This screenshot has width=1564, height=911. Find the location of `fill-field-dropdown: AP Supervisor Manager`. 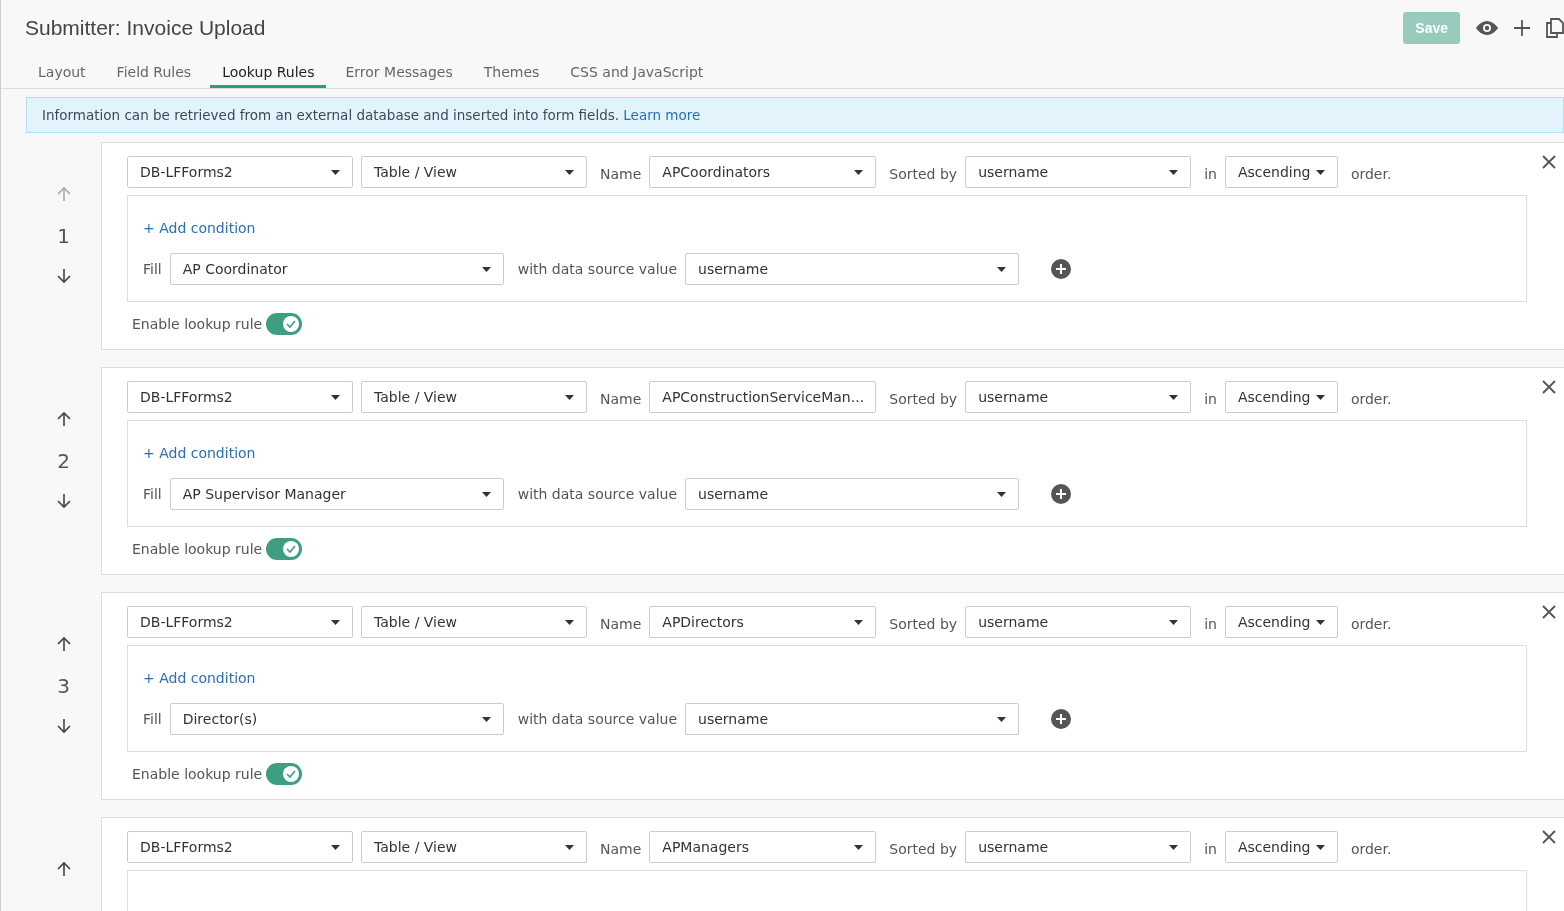

fill-field-dropdown: AP Supervisor Manager is located at coordinates (336, 494).